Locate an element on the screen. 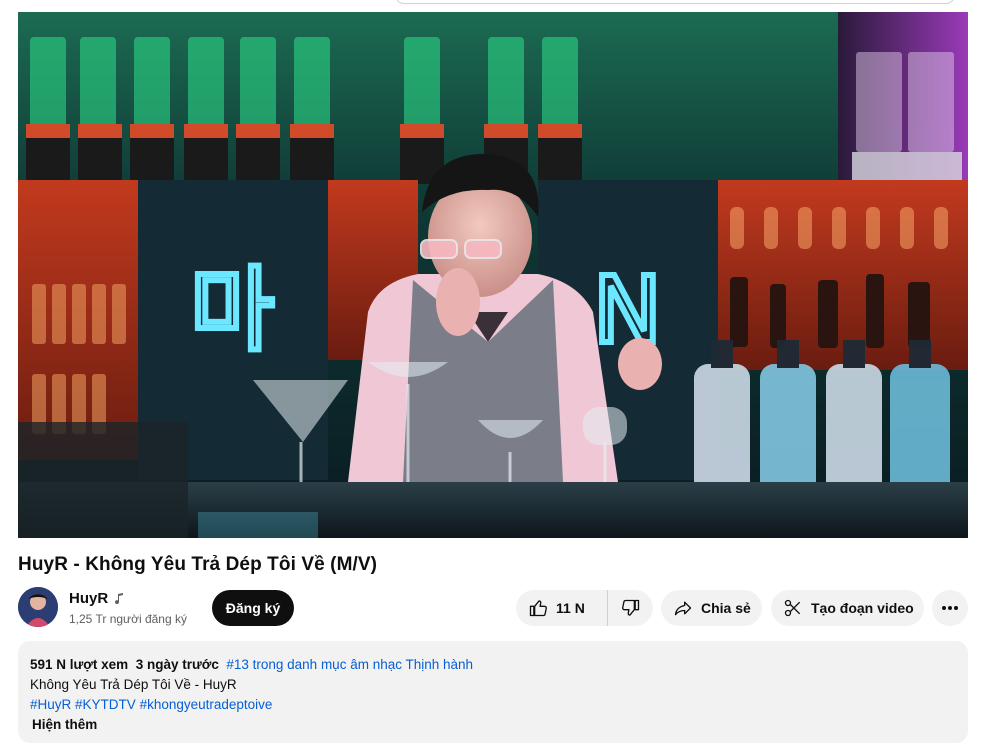  share-button: Chia sẻ is located at coordinates (711, 608).